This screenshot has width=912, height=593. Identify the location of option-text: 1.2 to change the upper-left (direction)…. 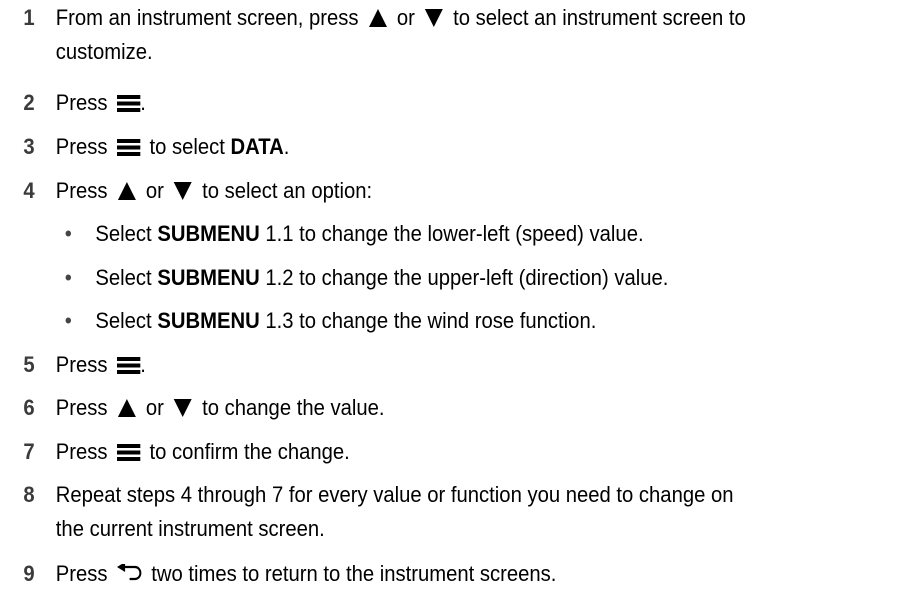
(467, 277).